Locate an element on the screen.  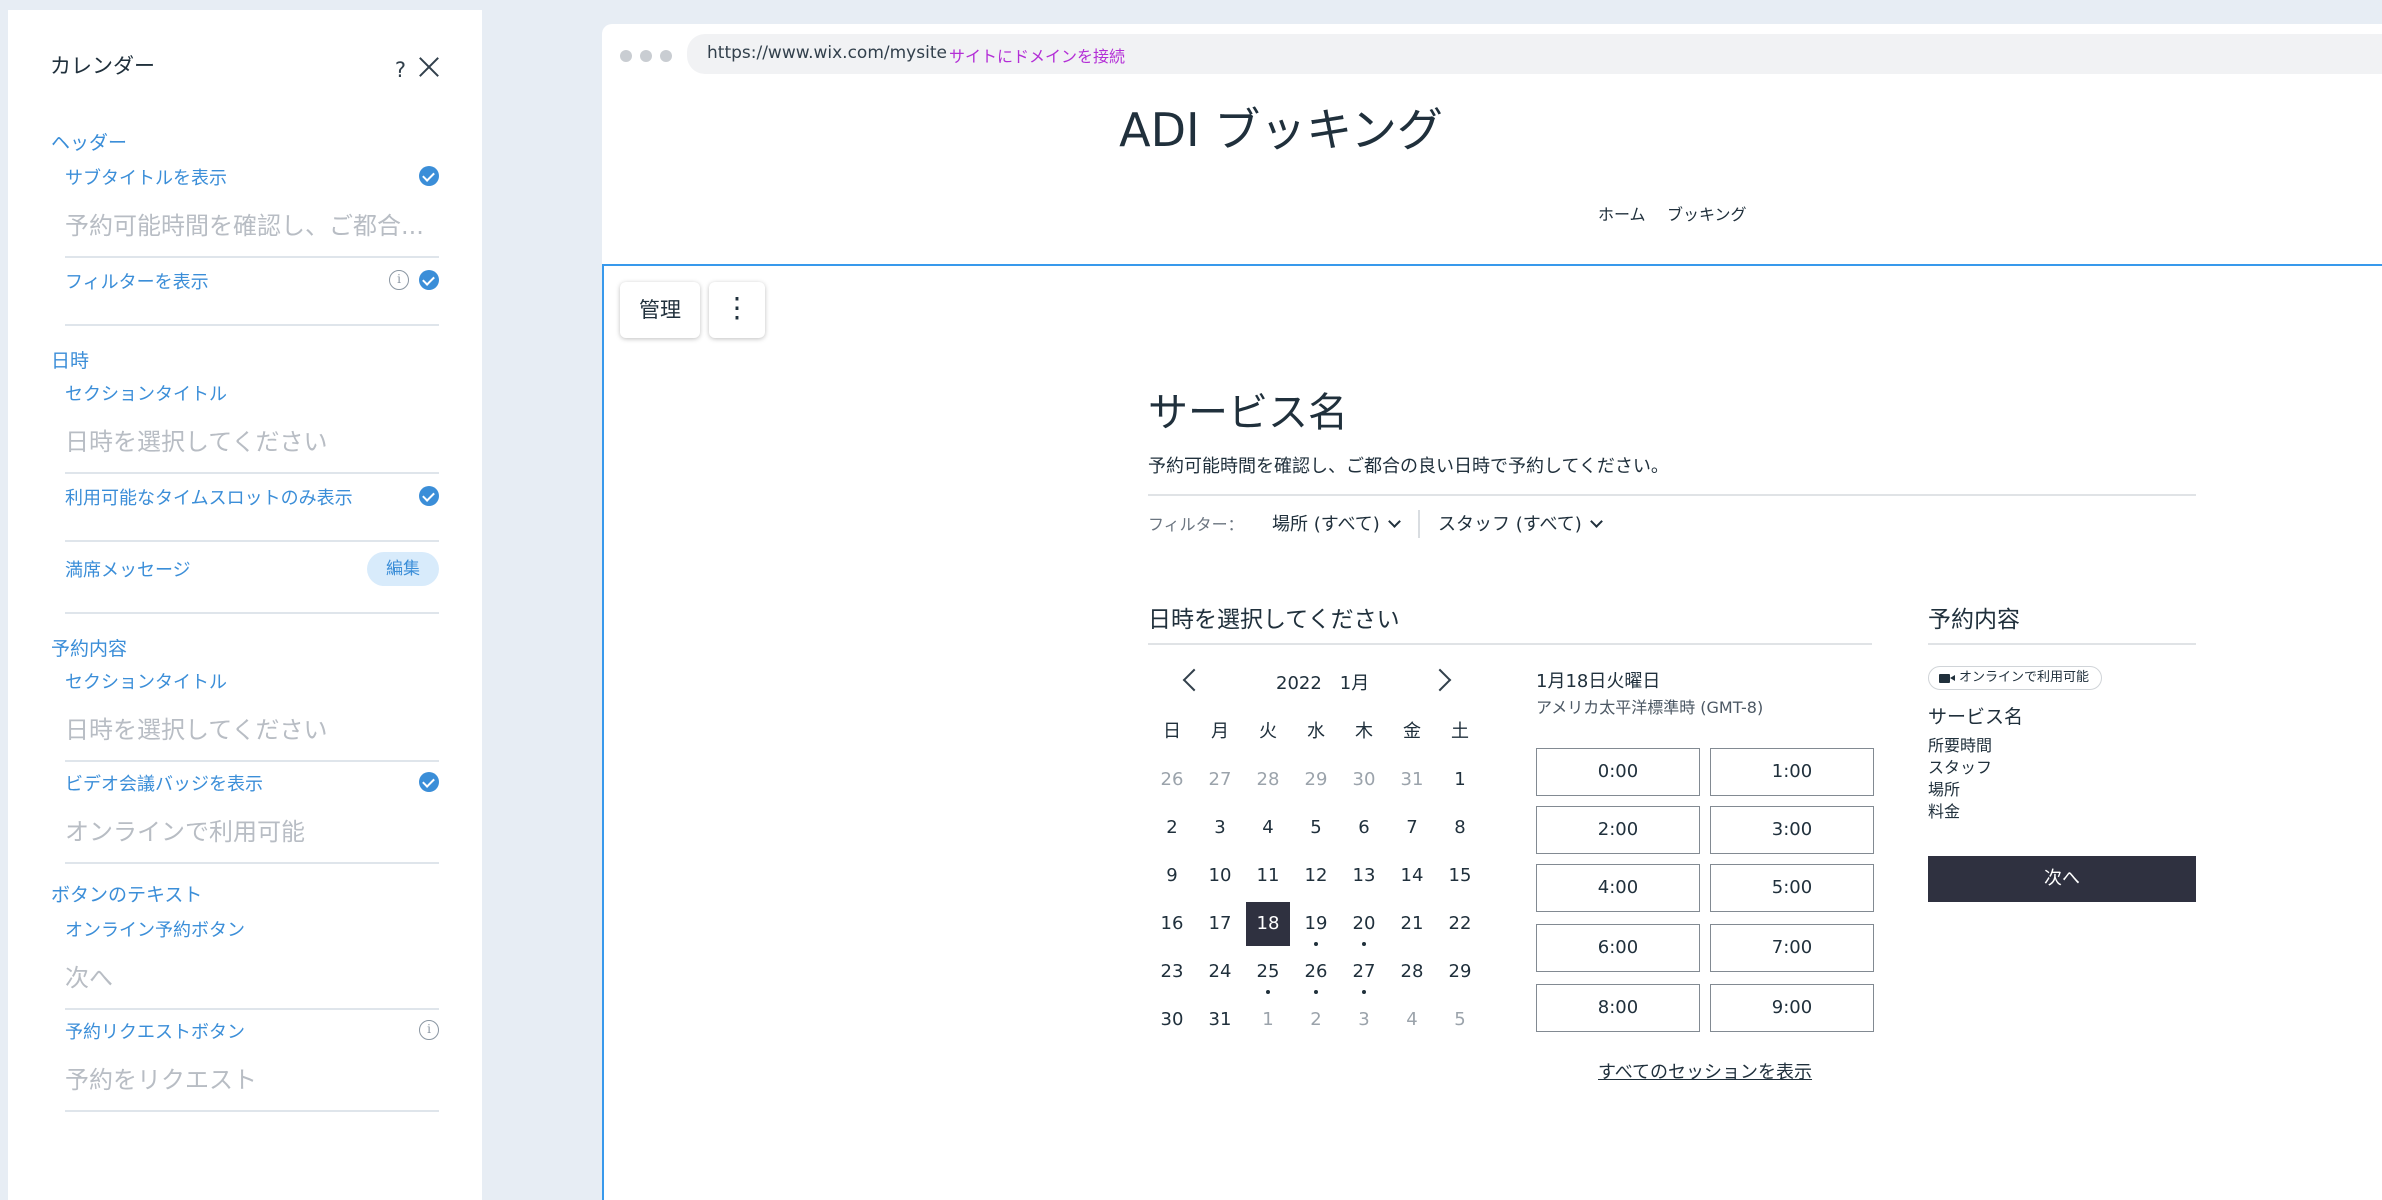
online-button-value: 次へ is located at coordinates (245, 975).